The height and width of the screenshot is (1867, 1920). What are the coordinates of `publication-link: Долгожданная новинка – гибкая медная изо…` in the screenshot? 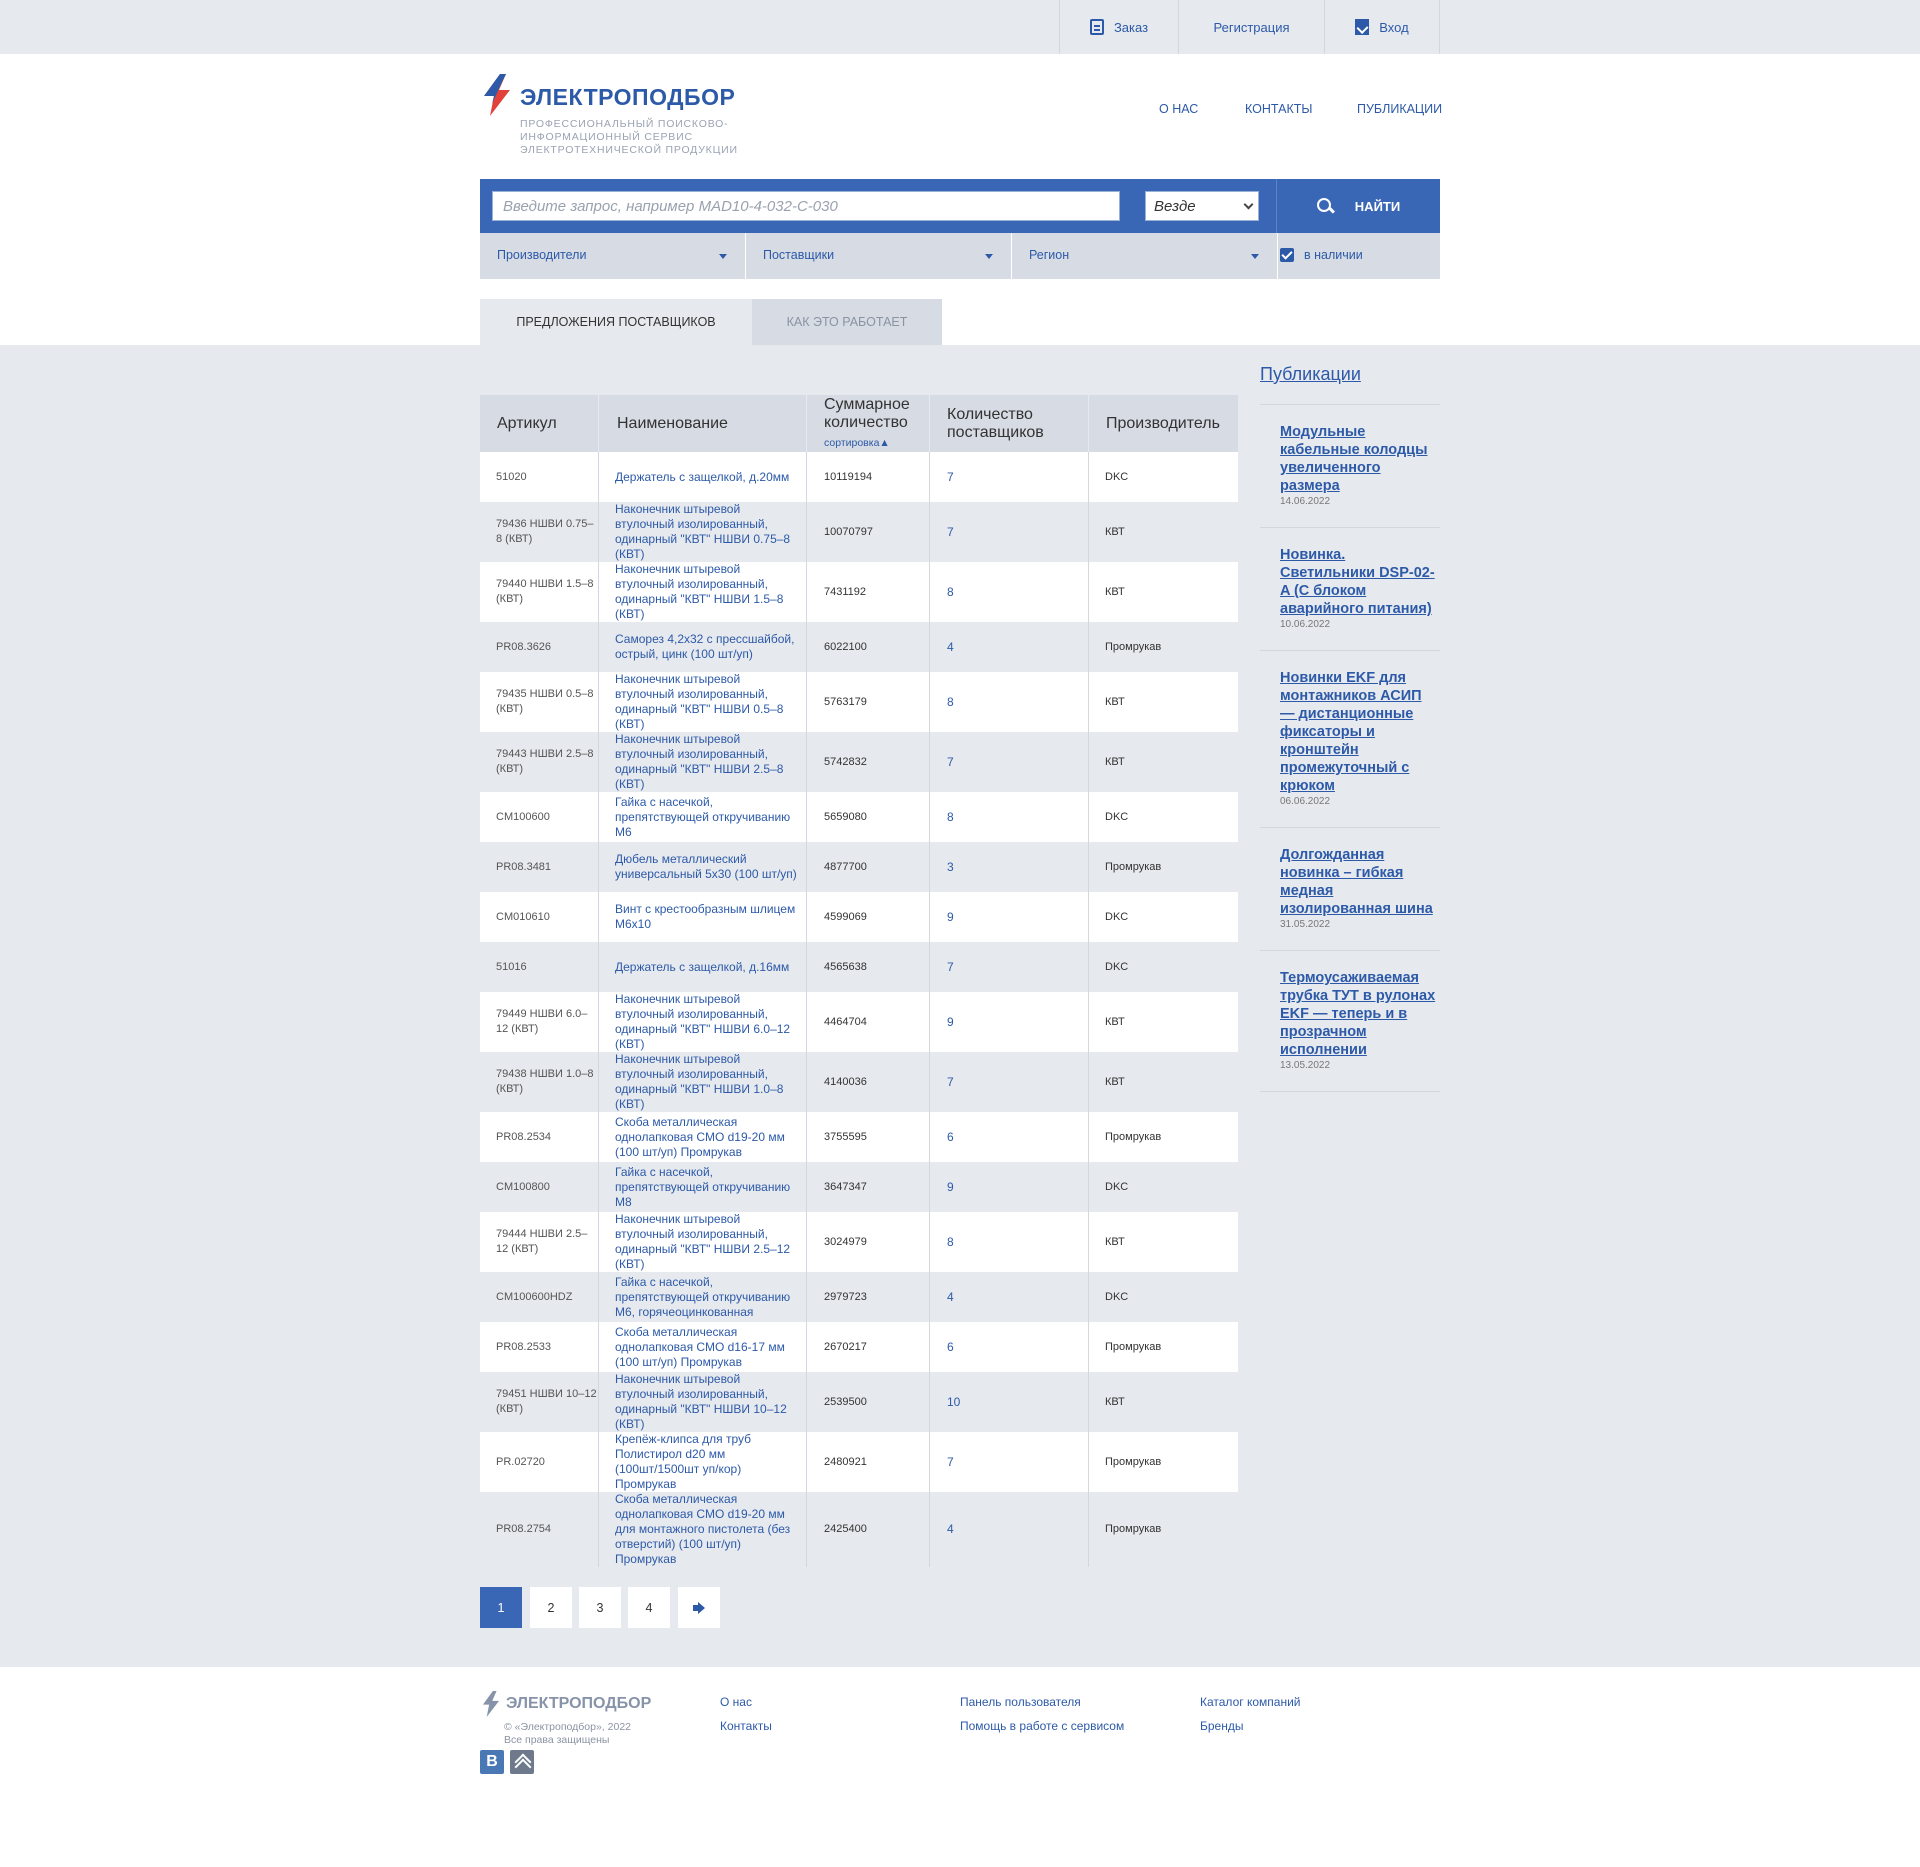 It's located at (1360, 882).